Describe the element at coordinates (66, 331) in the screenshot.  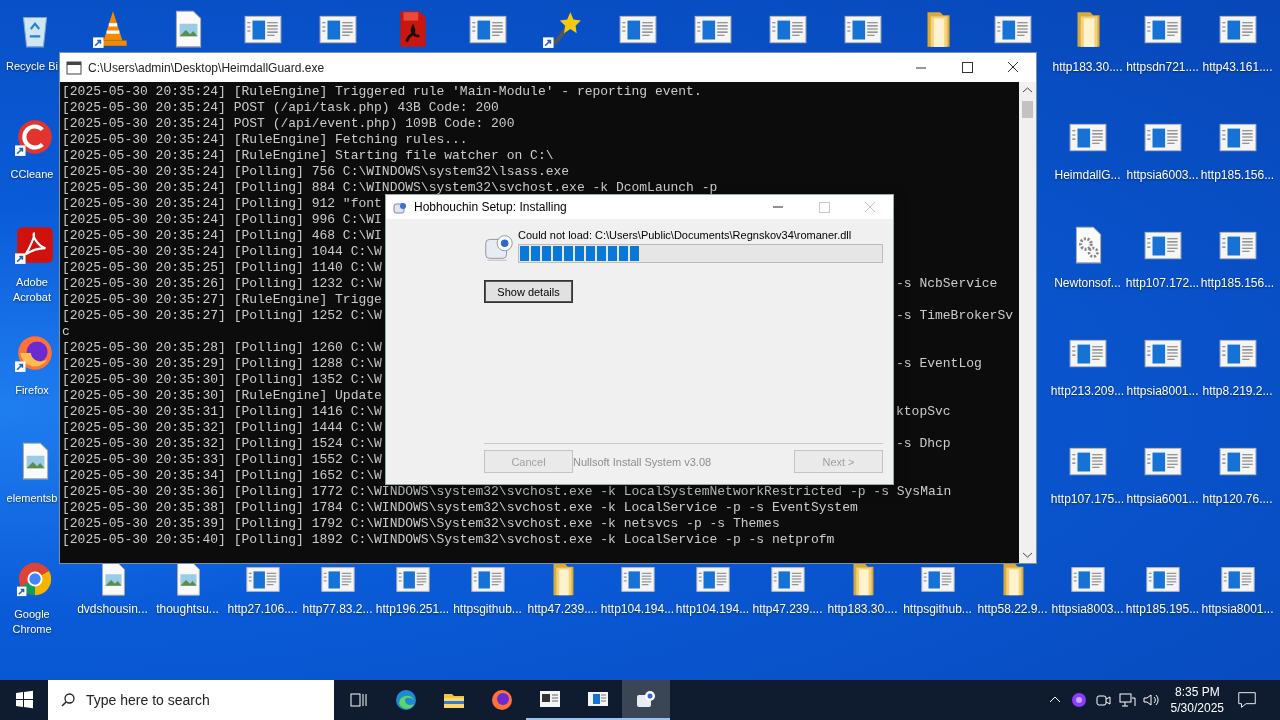
I see `console-line: c` at that location.